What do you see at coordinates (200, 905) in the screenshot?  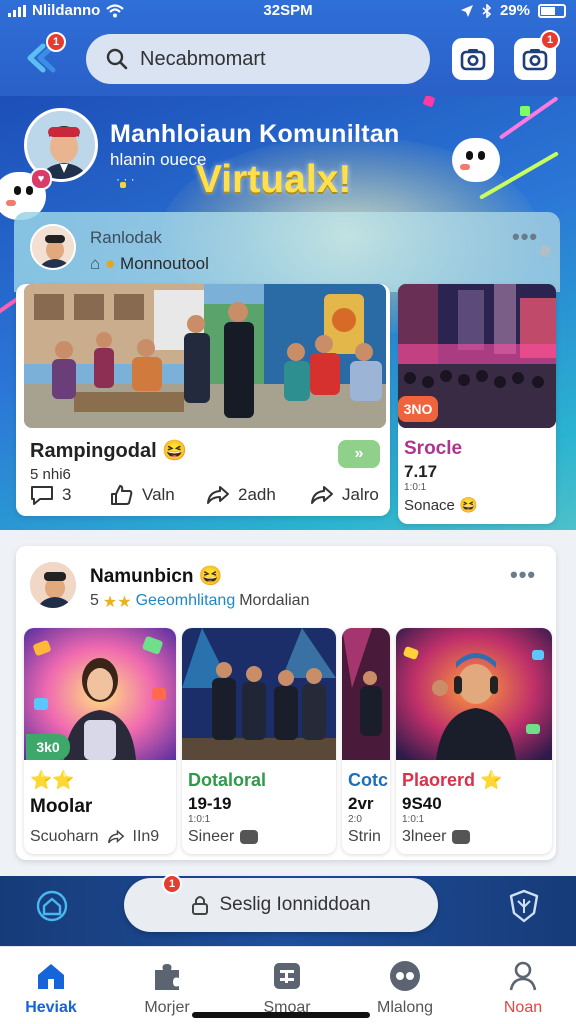 I see `lock-icon` at bounding box center [200, 905].